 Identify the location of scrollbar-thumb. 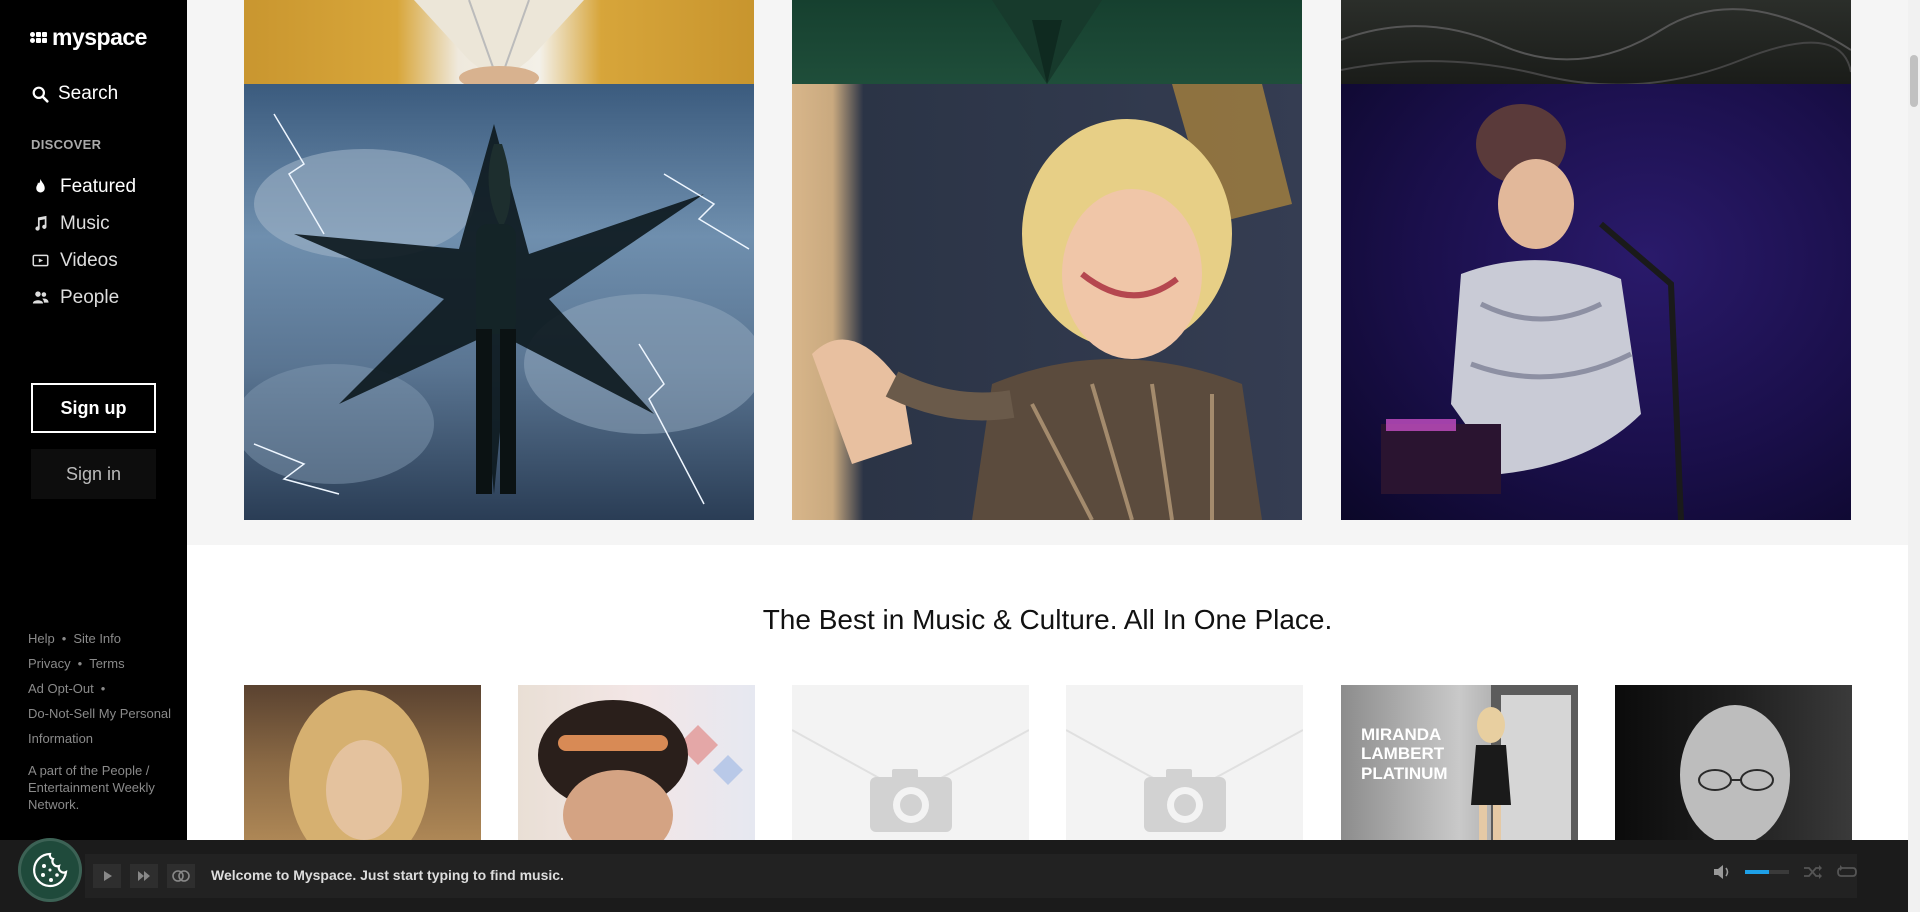
(1914, 81).